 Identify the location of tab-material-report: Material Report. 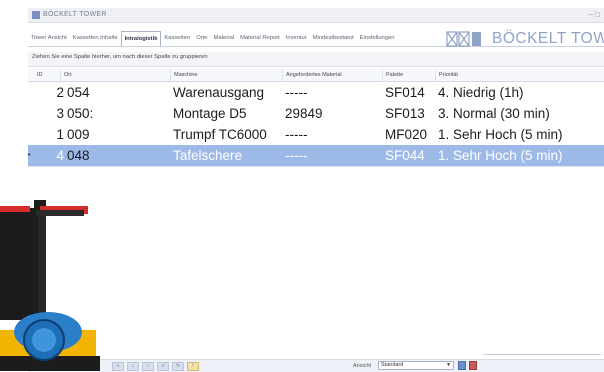
(260, 38).